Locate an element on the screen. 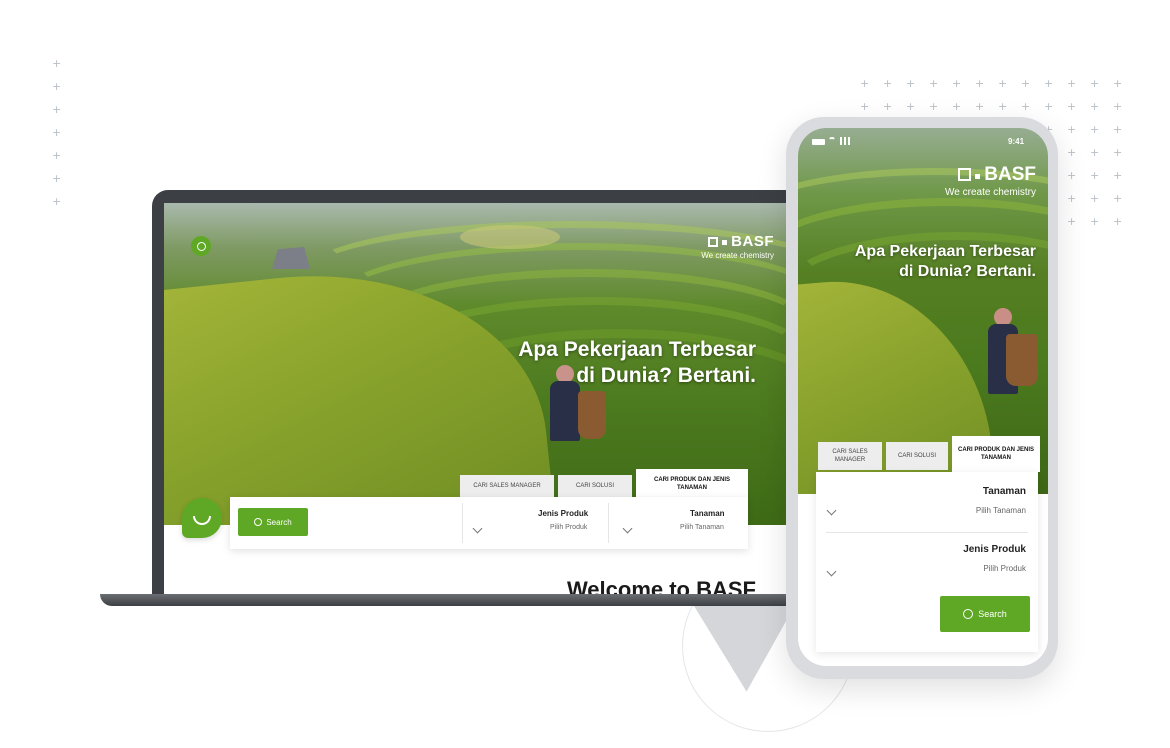 Image resolution: width=1170 pixels, height=748 pixels. welcome-heading: Welcome to BASF is located at coordinates (661, 586).